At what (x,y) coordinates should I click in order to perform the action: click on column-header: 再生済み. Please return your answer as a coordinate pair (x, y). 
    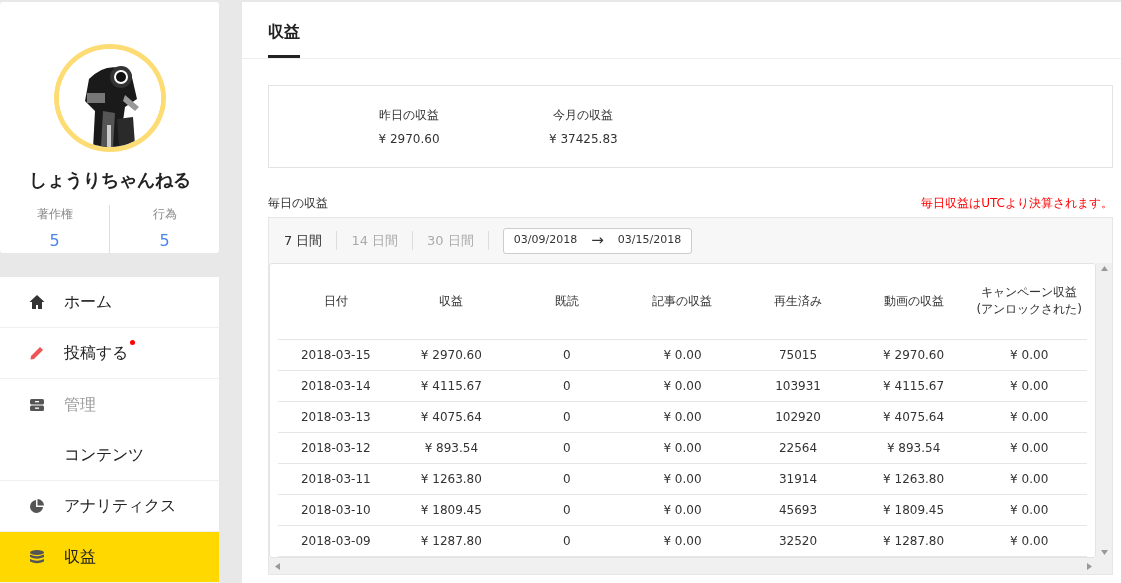
    Looking at the image, I should click on (798, 300).